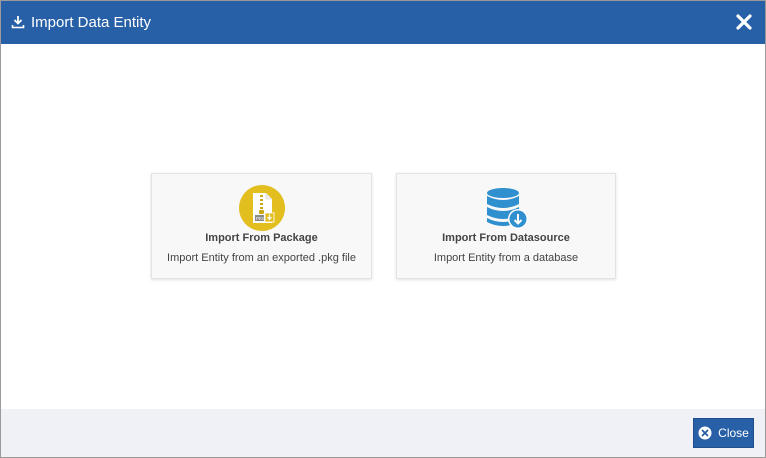 The width and height of the screenshot is (766, 458). I want to click on circle-x-icon, so click(705, 433).